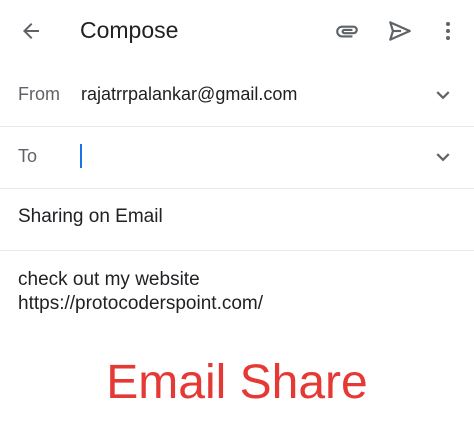 The image size is (474, 444). I want to click on send-button, so click(400, 31).